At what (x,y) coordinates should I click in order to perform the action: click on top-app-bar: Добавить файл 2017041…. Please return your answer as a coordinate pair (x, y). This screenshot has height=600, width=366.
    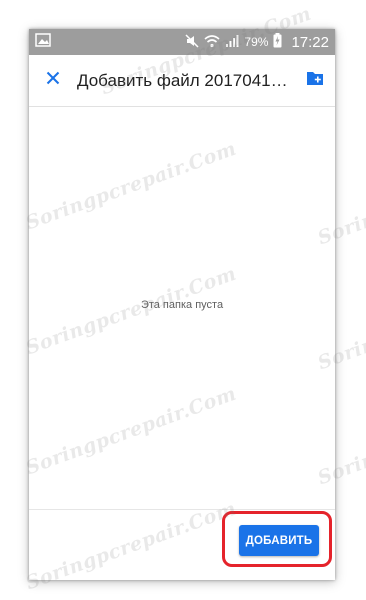
    Looking at the image, I should click on (182, 81).